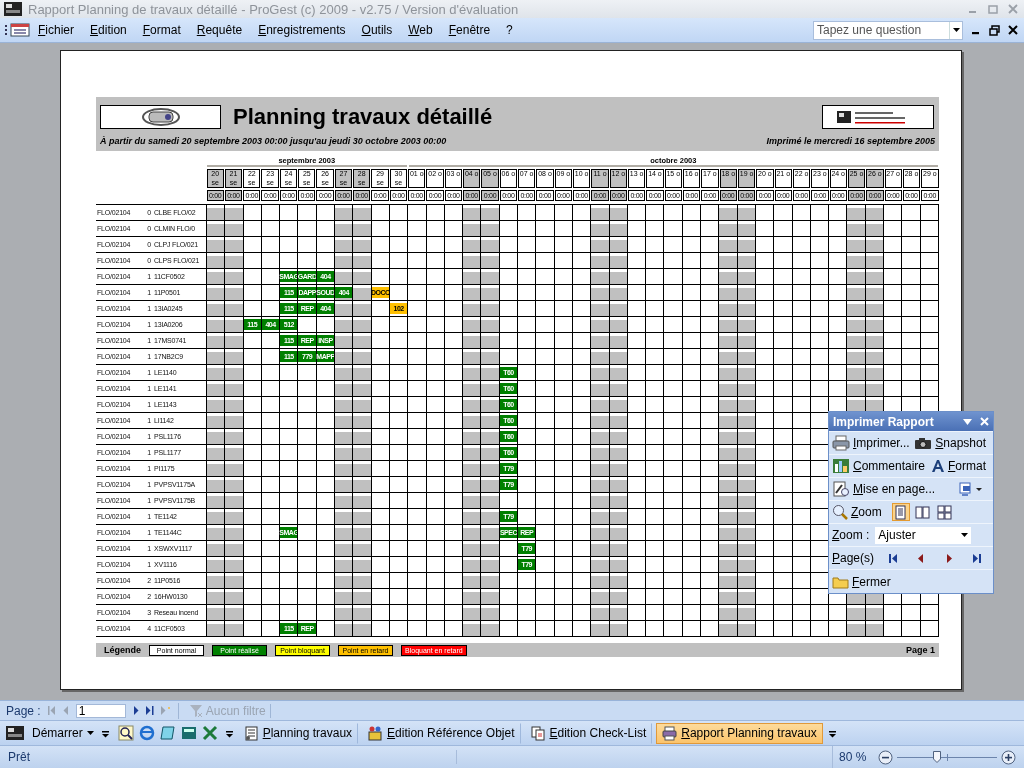 Image resolution: width=1024 pixels, height=768 pixels. What do you see at coordinates (56, 30) in the screenshot?
I see `menu-item: Fichier` at bounding box center [56, 30].